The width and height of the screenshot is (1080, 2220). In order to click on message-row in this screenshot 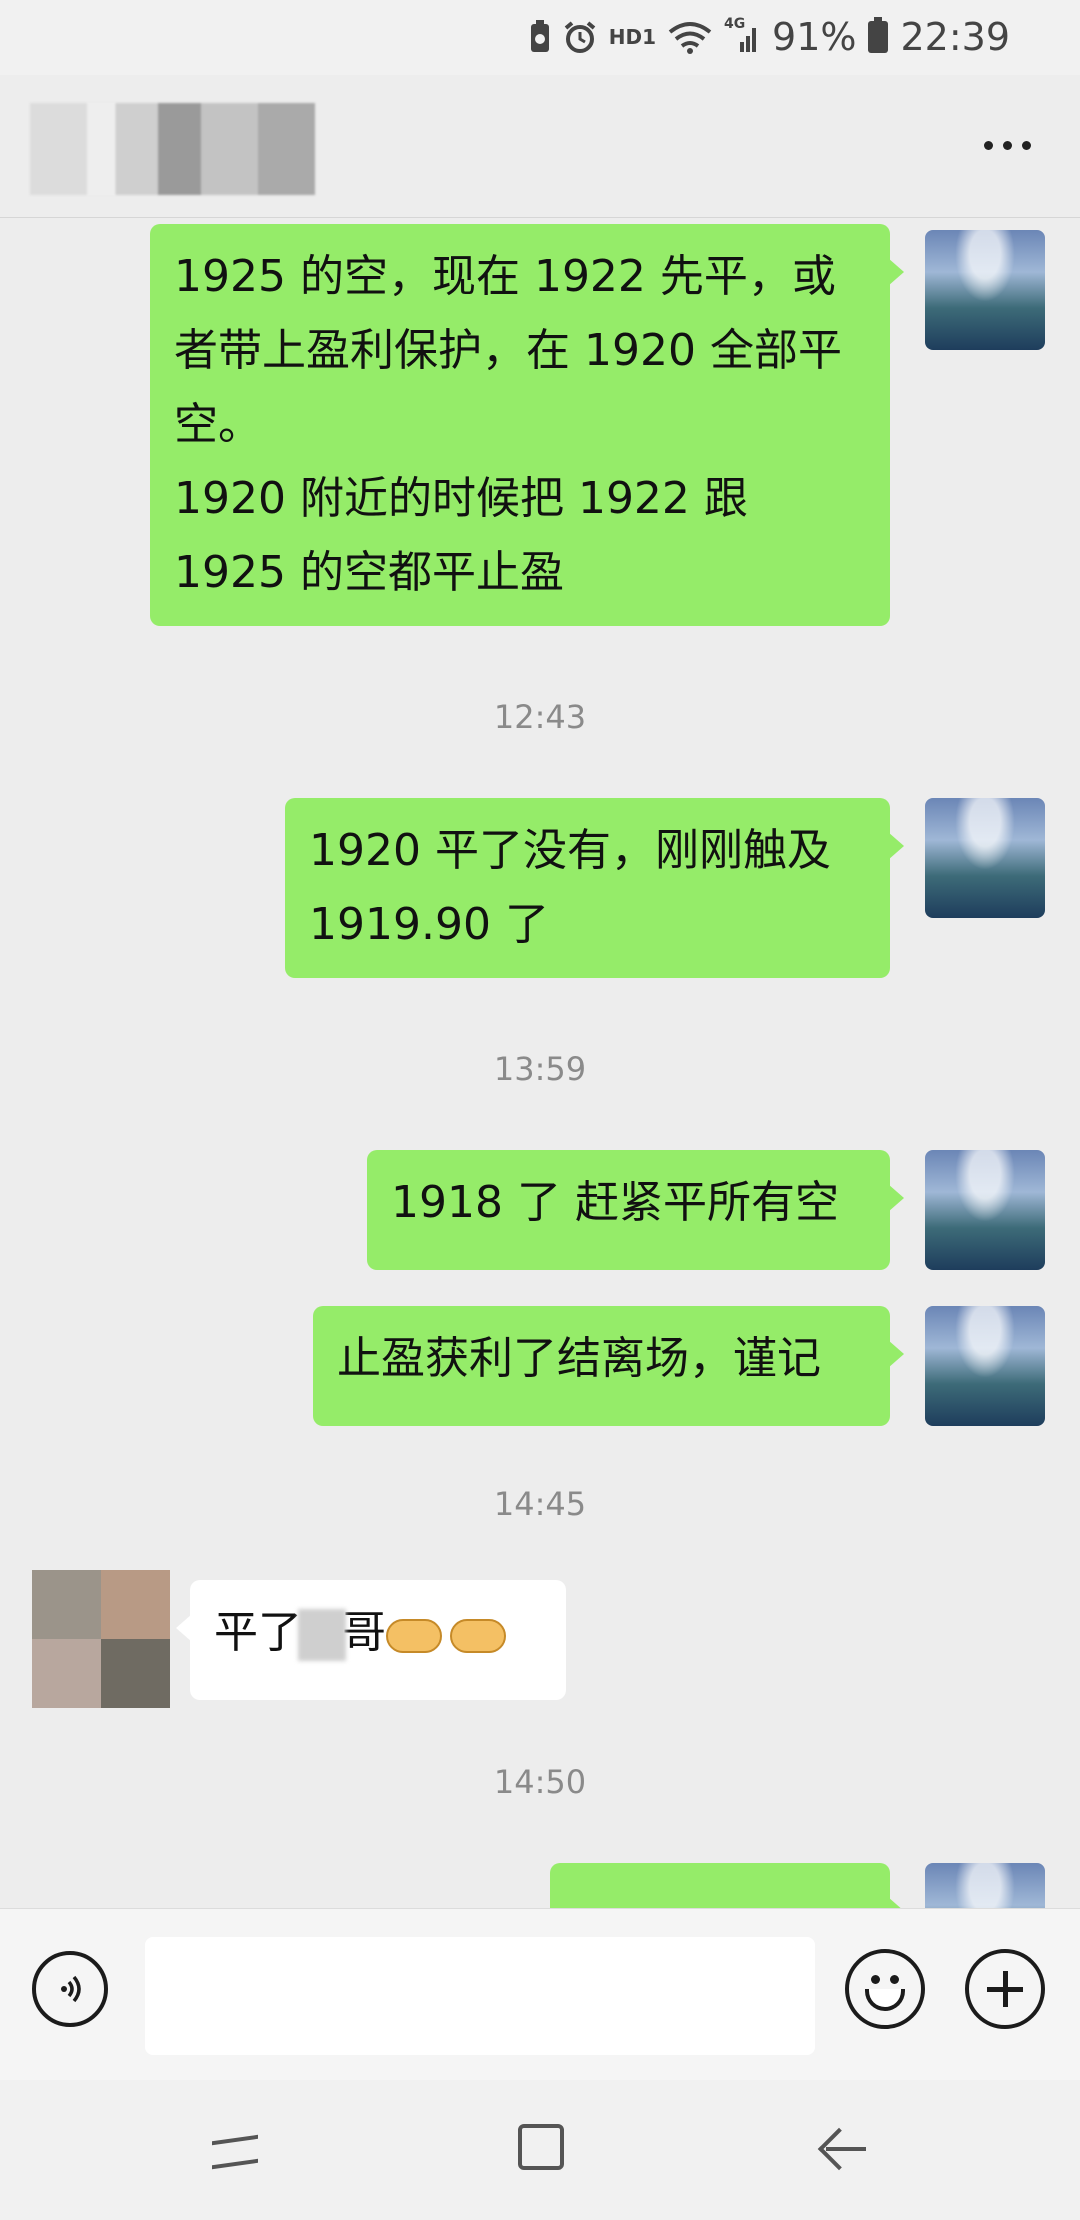, I will do `click(540, 1885)`.